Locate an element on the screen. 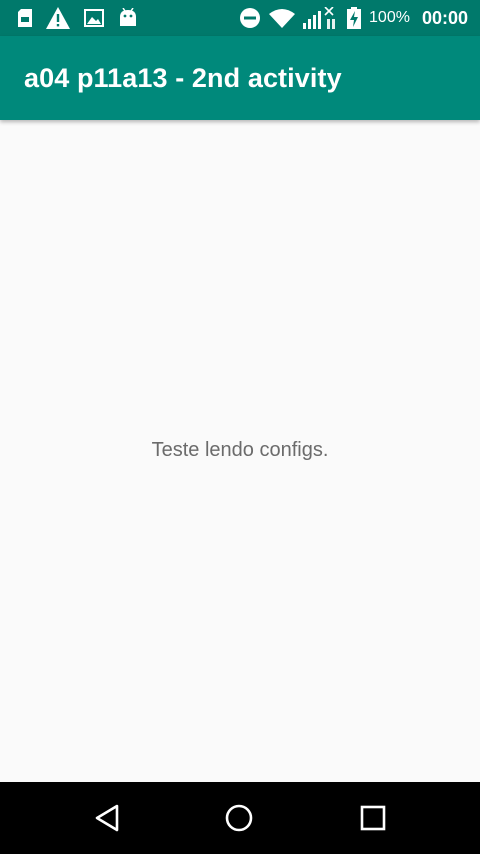 The height and width of the screenshot is (854, 480). wifi-icon is located at coordinates (282, 18).